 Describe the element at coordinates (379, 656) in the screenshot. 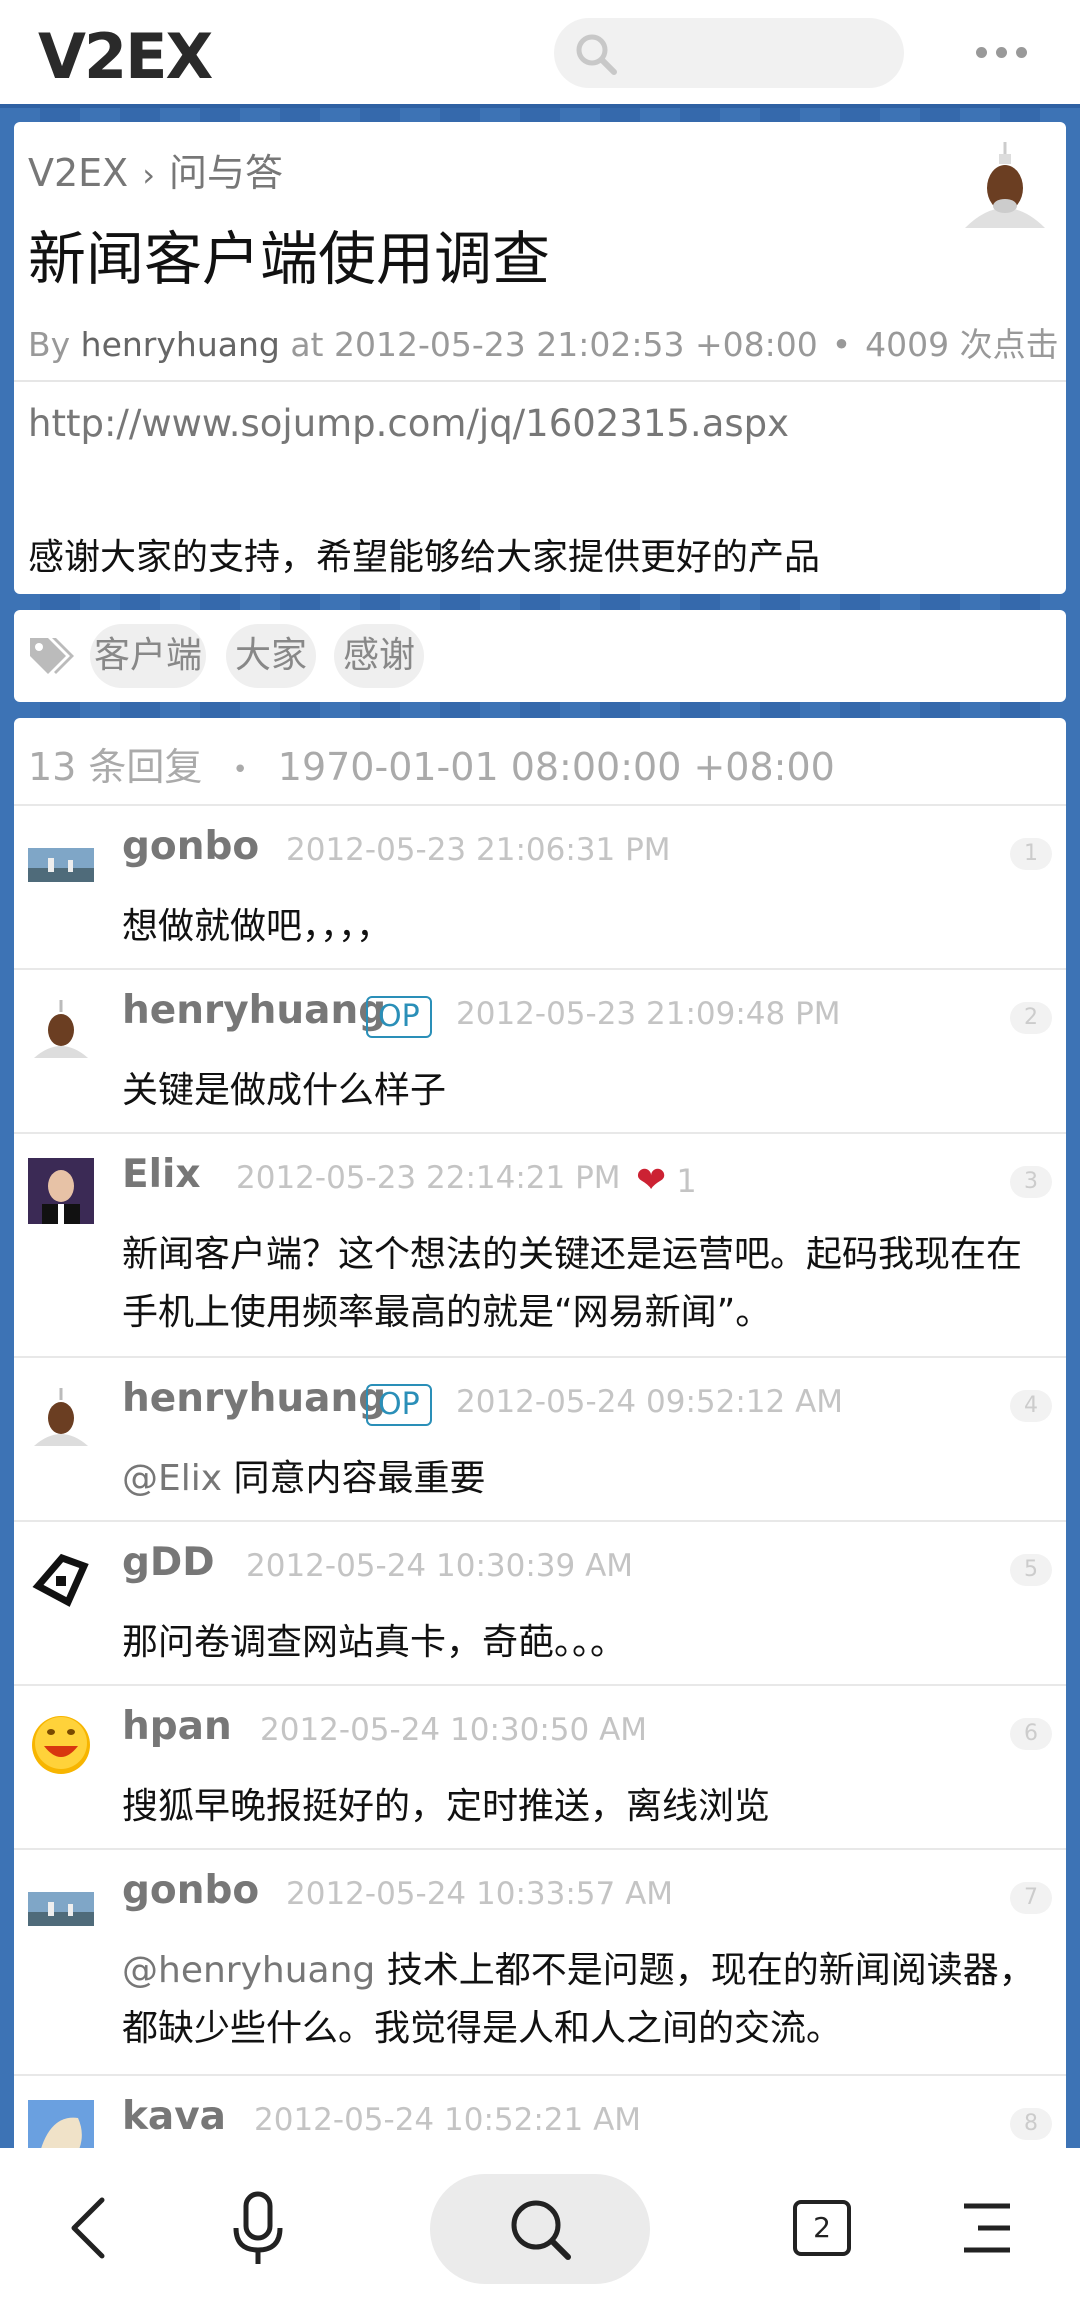

I see `tag-chip: 感谢` at that location.